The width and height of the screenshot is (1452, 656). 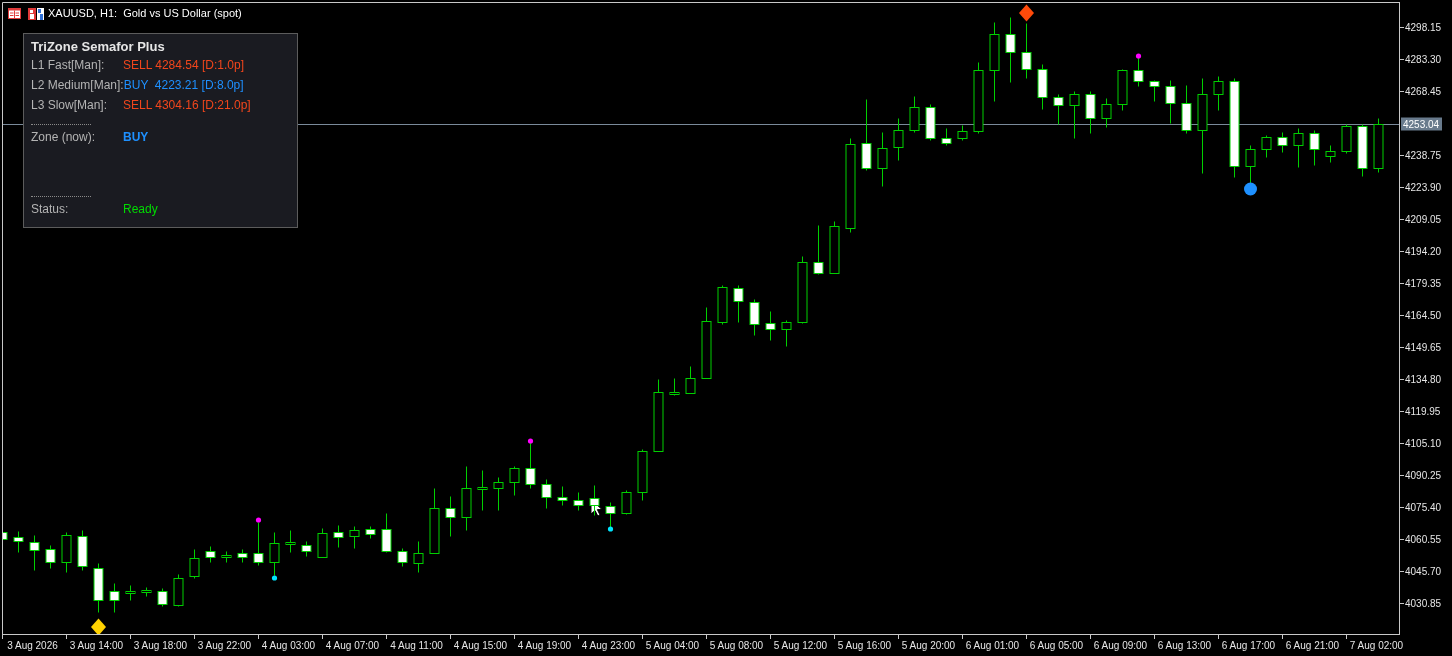 What do you see at coordinates (1376, 645) in the screenshot?
I see `time-label: 7 Aug 02:00` at bounding box center [1376, 645].